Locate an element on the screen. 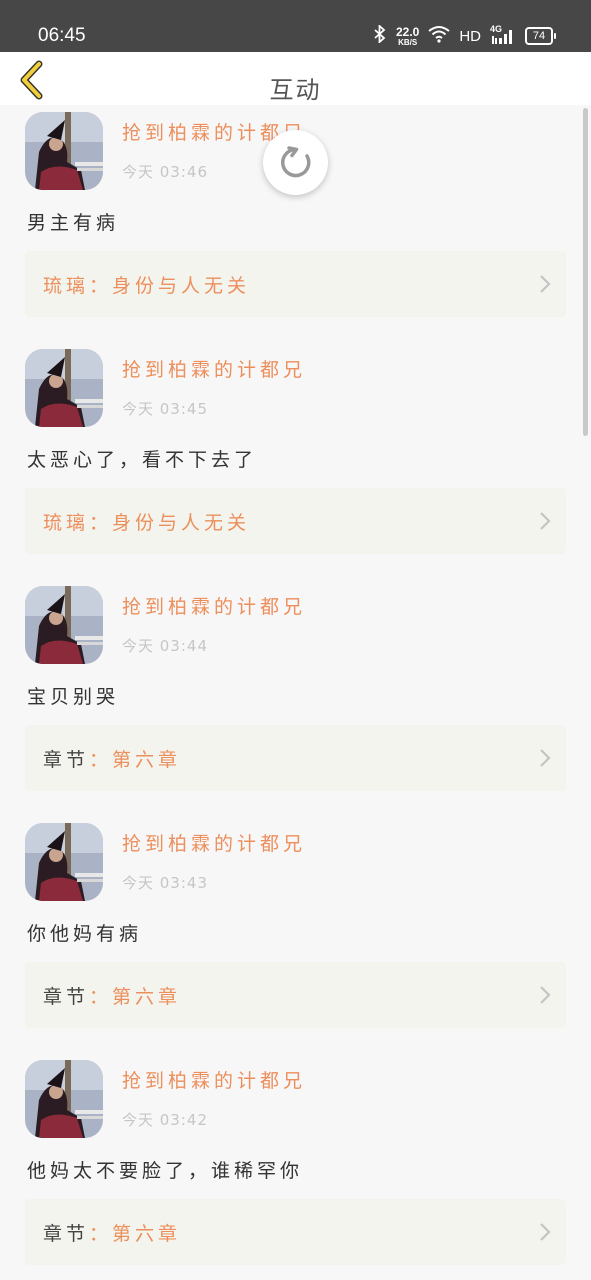 The height and width of the screenshot is (1280, 591). battery-icon: 74 is located at coordinates (540, 36).